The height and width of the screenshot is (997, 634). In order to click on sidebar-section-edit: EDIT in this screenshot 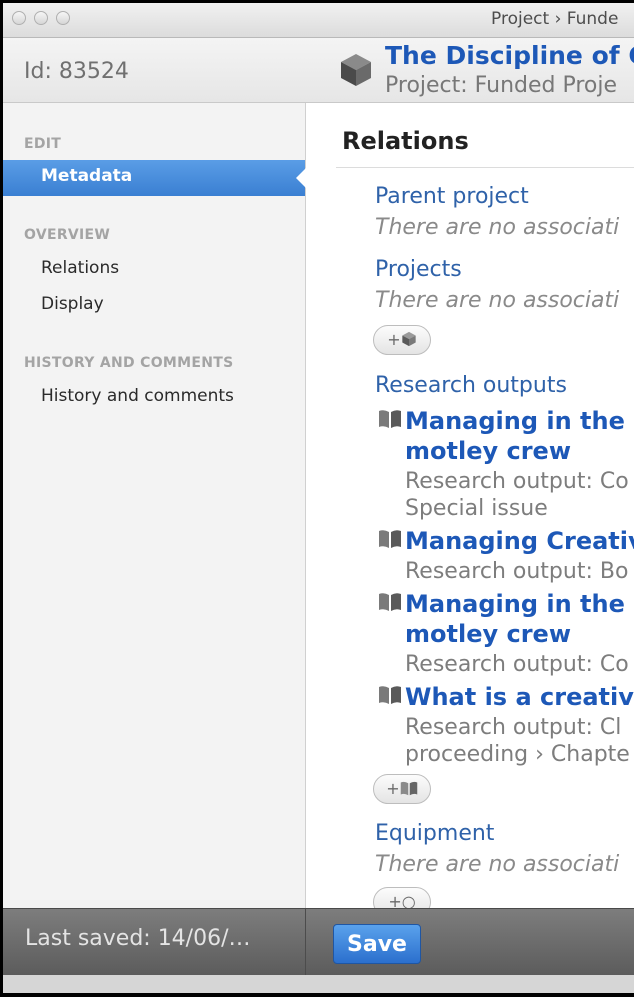, I will do `click(43, 144)`.